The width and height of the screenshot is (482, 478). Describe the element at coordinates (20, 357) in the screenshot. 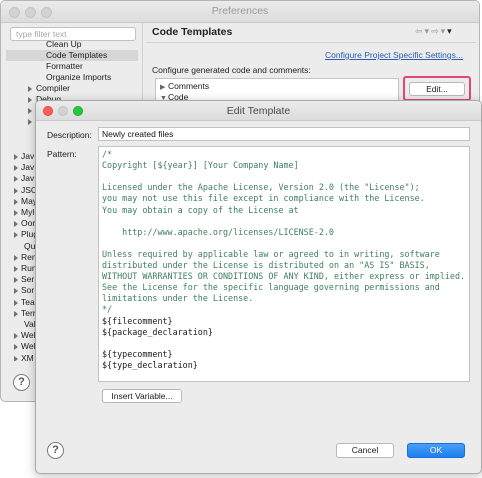

I see `tree-item: XM` at that location.